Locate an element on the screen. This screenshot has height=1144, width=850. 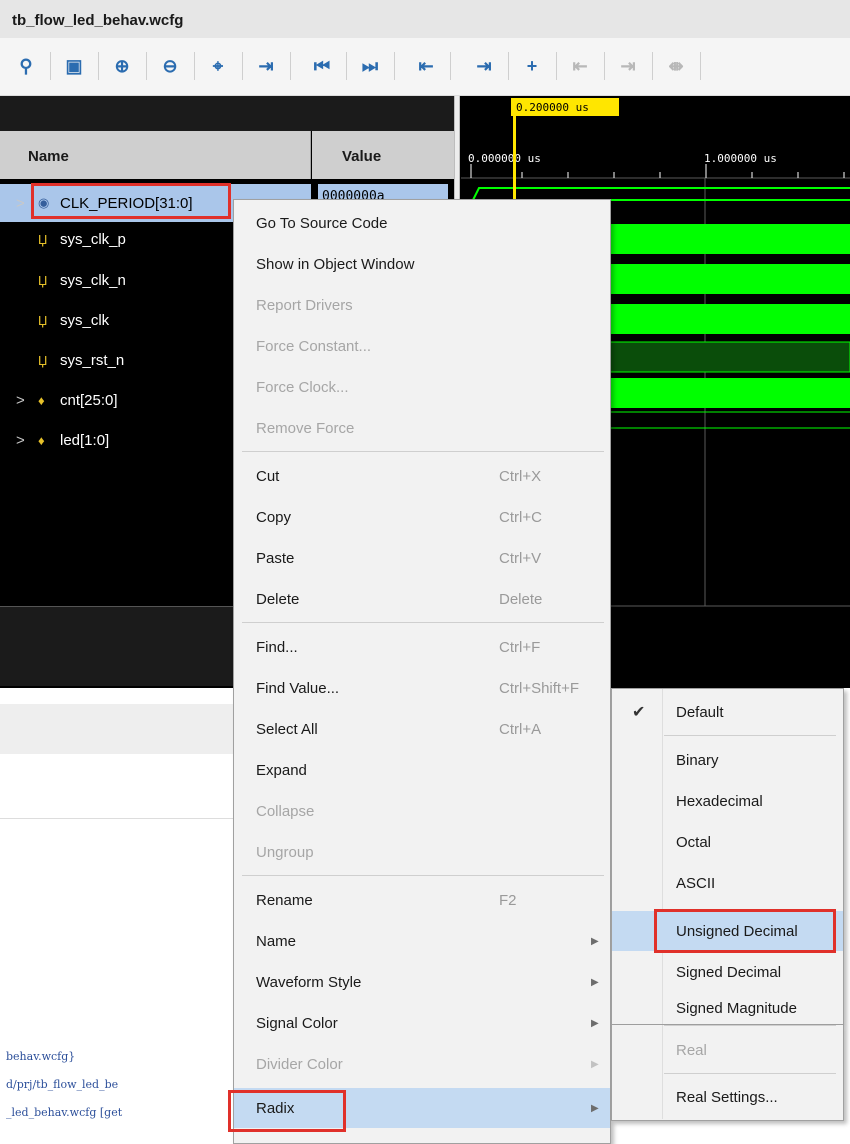
radix-item-label: Signed Magnitude is located at coordinates (736, 1008).